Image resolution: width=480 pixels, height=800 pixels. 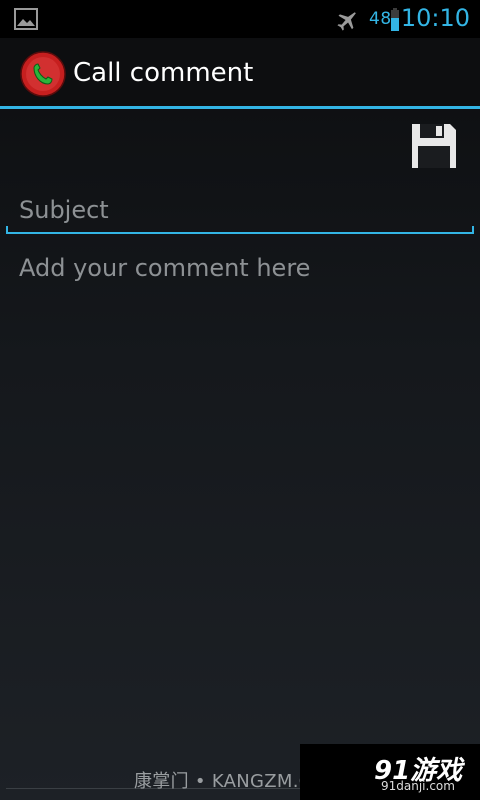 What do you see at coordinates (240, 233) in the screenshot?
I see `subject-underline` at bounding box center [240, 233].